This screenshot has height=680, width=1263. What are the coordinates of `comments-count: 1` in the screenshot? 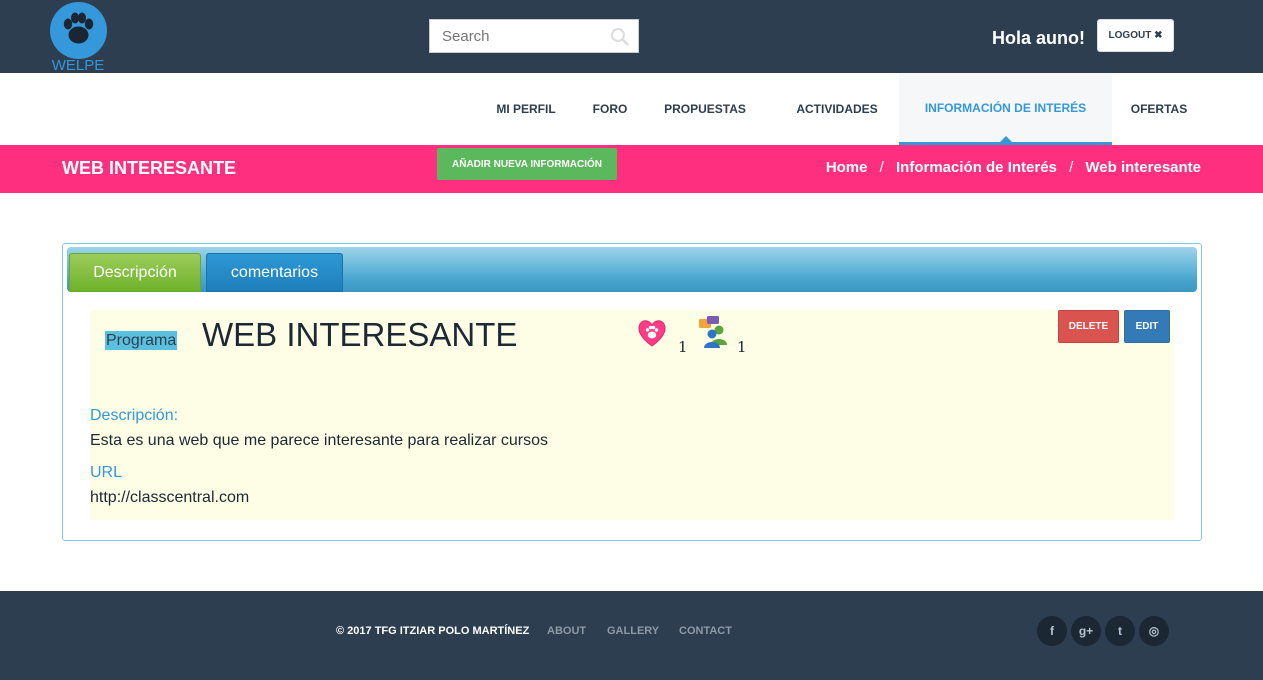 It's located at (742, 347).